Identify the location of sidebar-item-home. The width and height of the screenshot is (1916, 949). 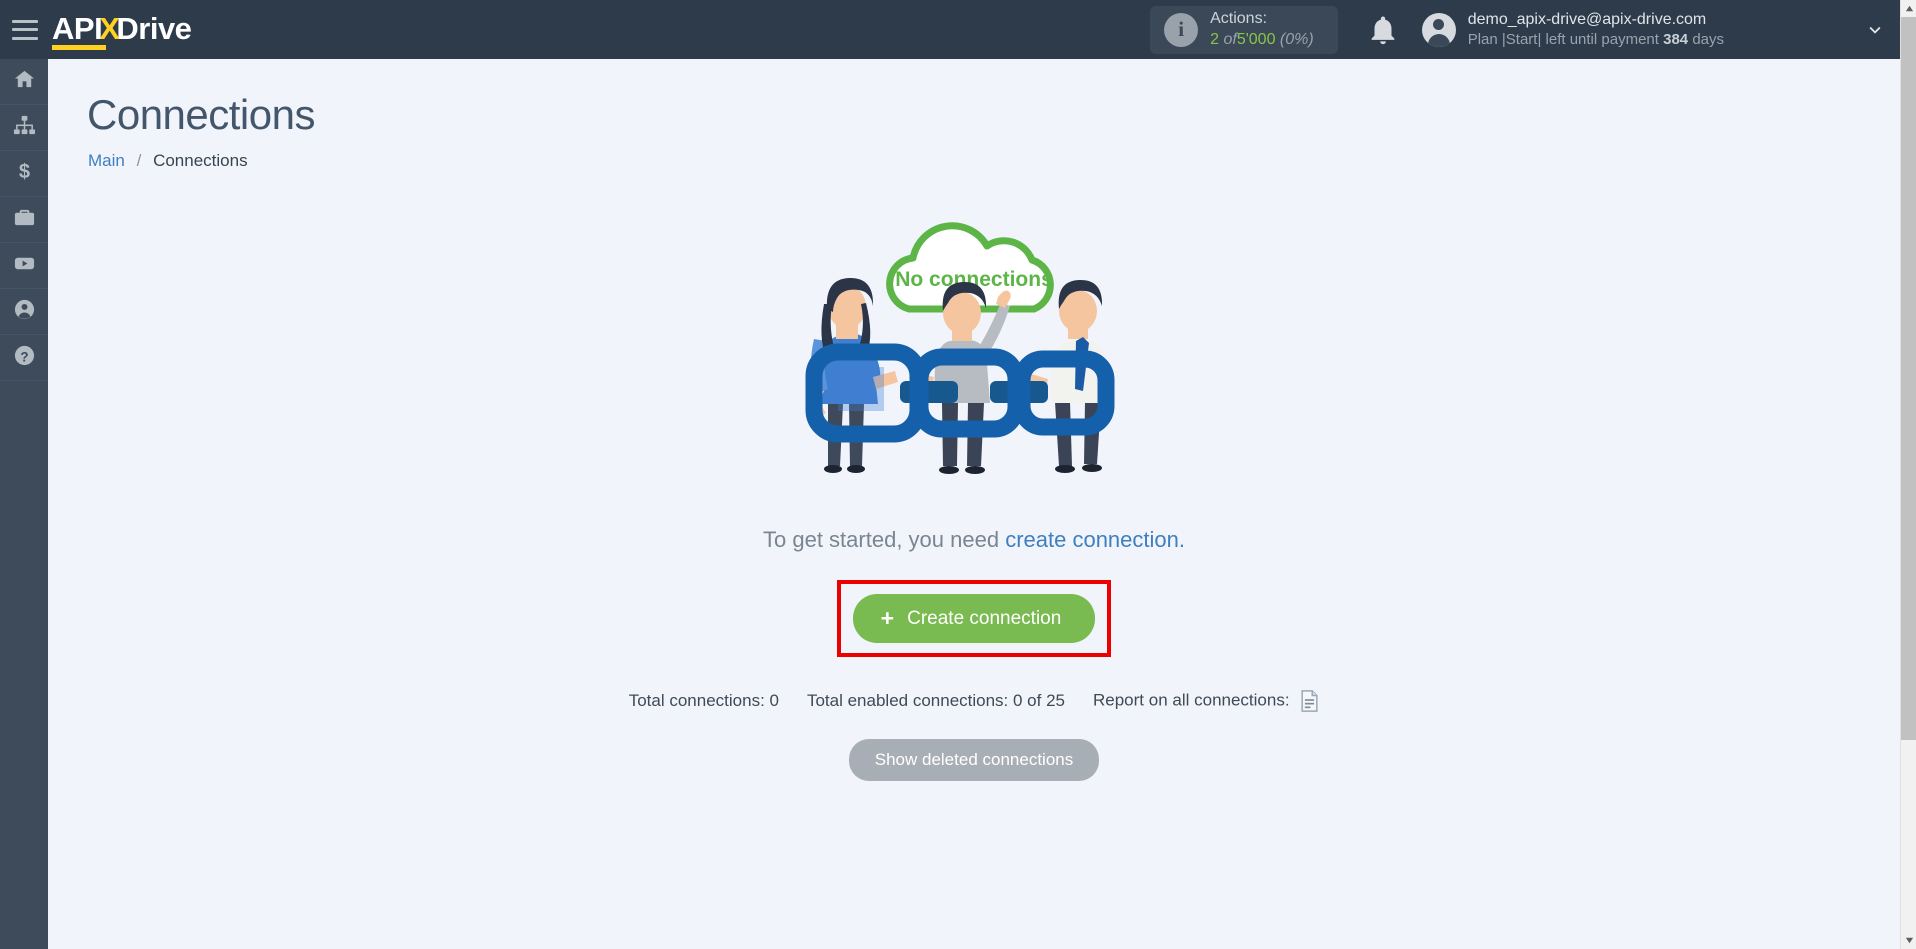
(24, 82).